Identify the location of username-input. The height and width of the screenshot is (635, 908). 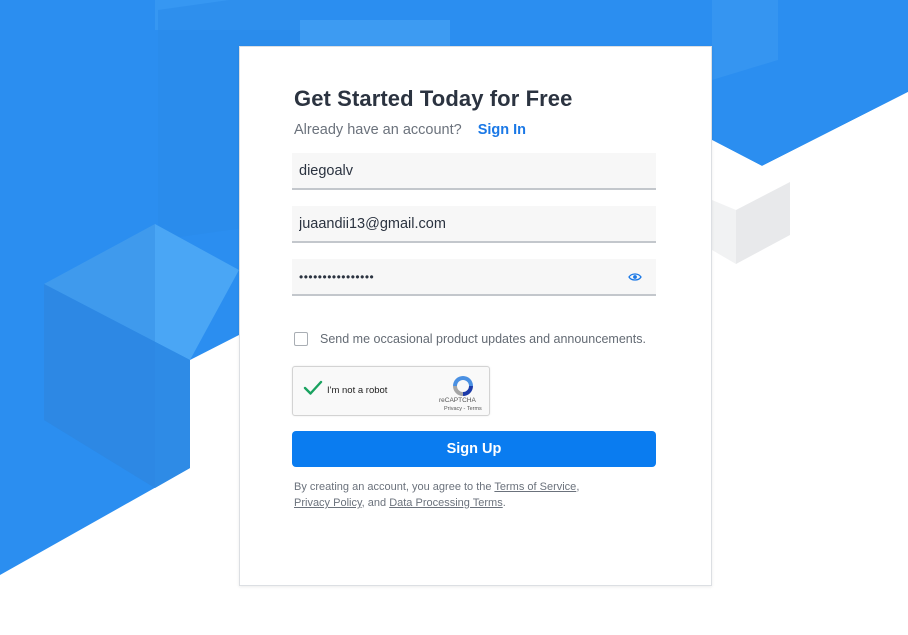
(474, 170).